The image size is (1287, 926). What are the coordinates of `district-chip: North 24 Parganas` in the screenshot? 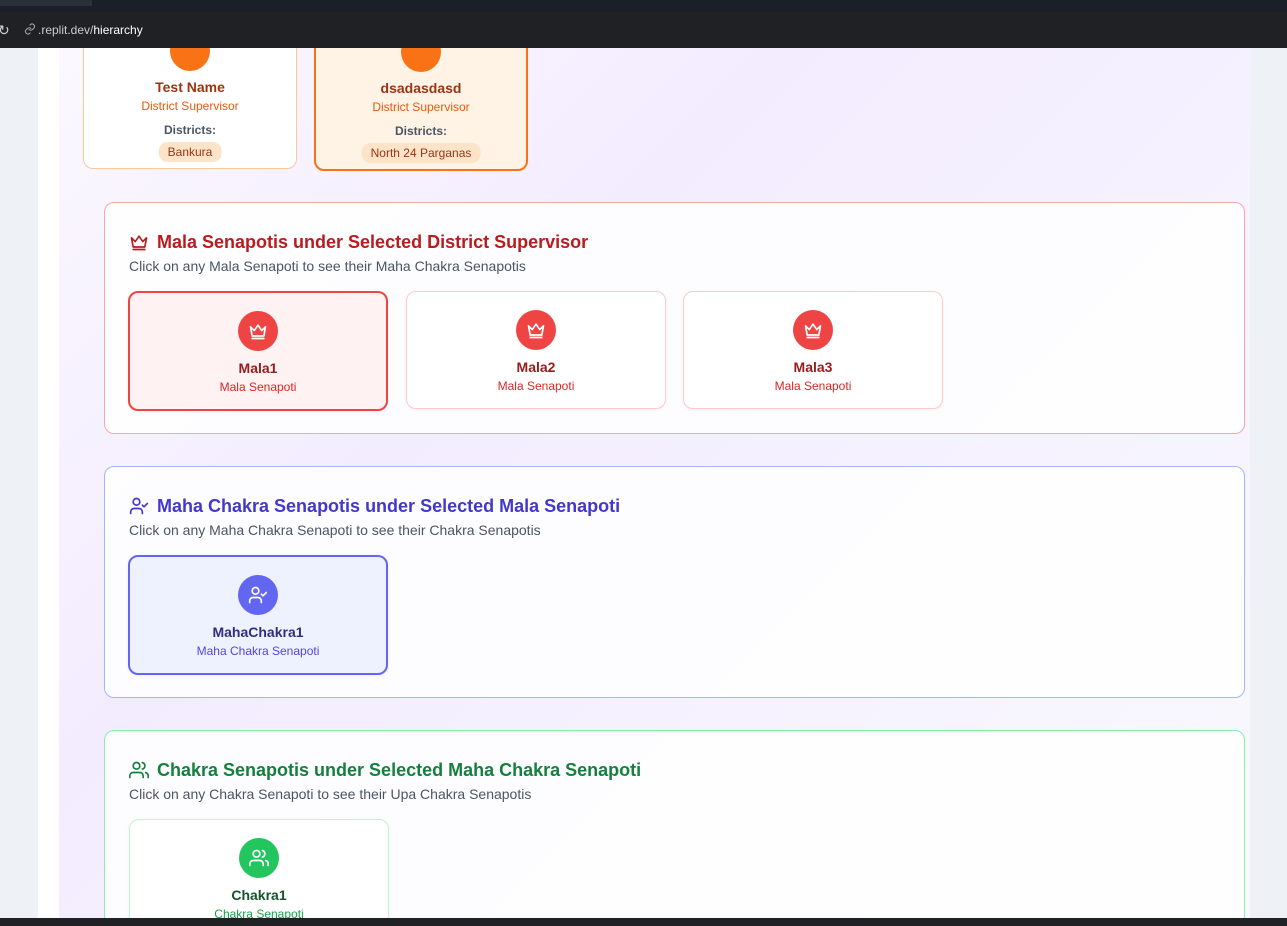 It's located at (421, 153).